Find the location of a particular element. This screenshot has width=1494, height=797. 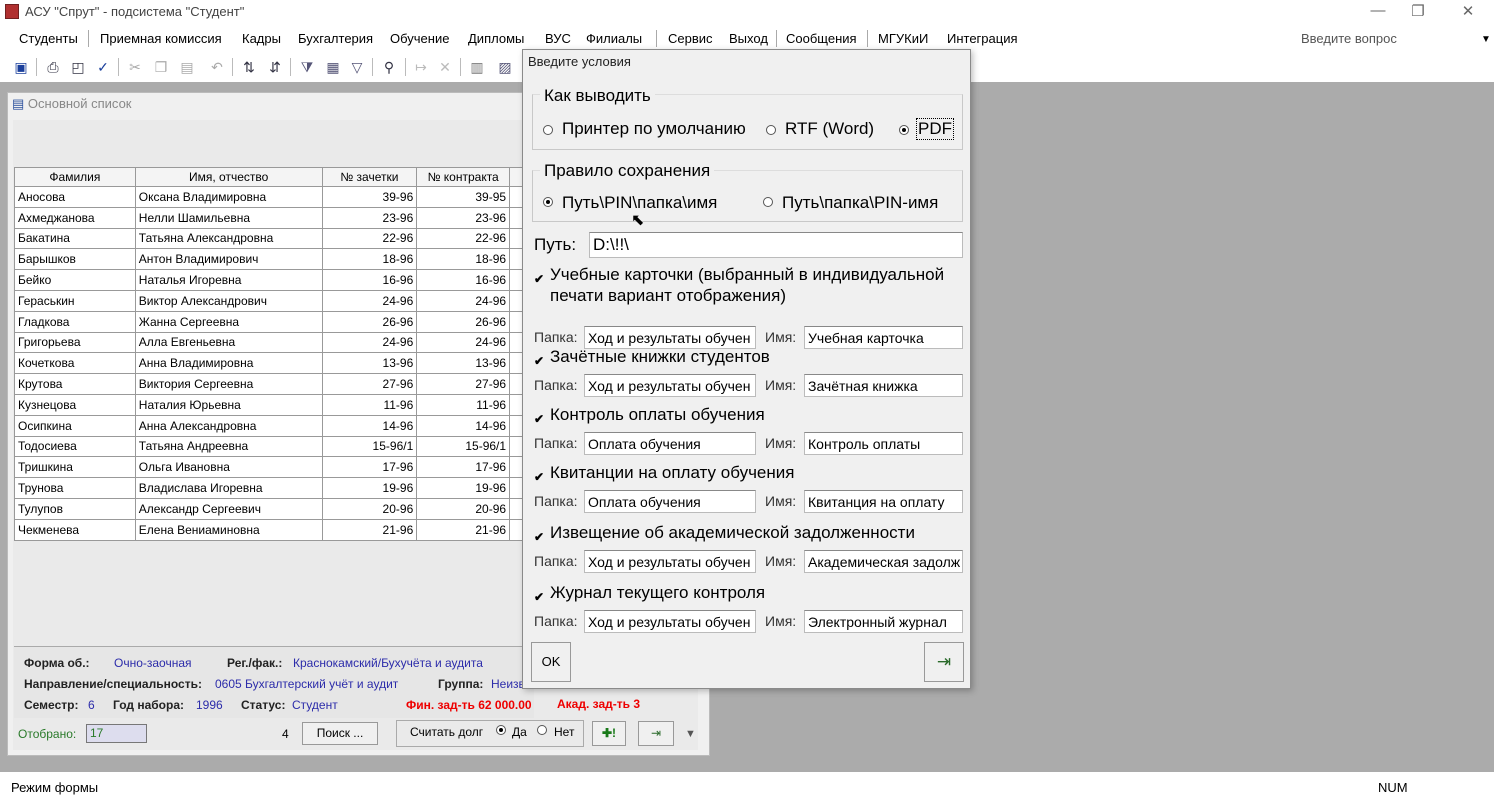

menu-branches: Филиалы is located at coordinates (614, 38).